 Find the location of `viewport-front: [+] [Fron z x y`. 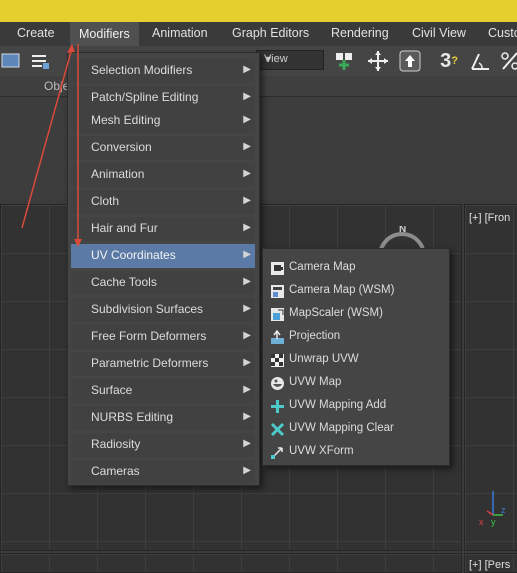

viewport-front: [+] [Fron z x y is located at coordinates (490, 377).